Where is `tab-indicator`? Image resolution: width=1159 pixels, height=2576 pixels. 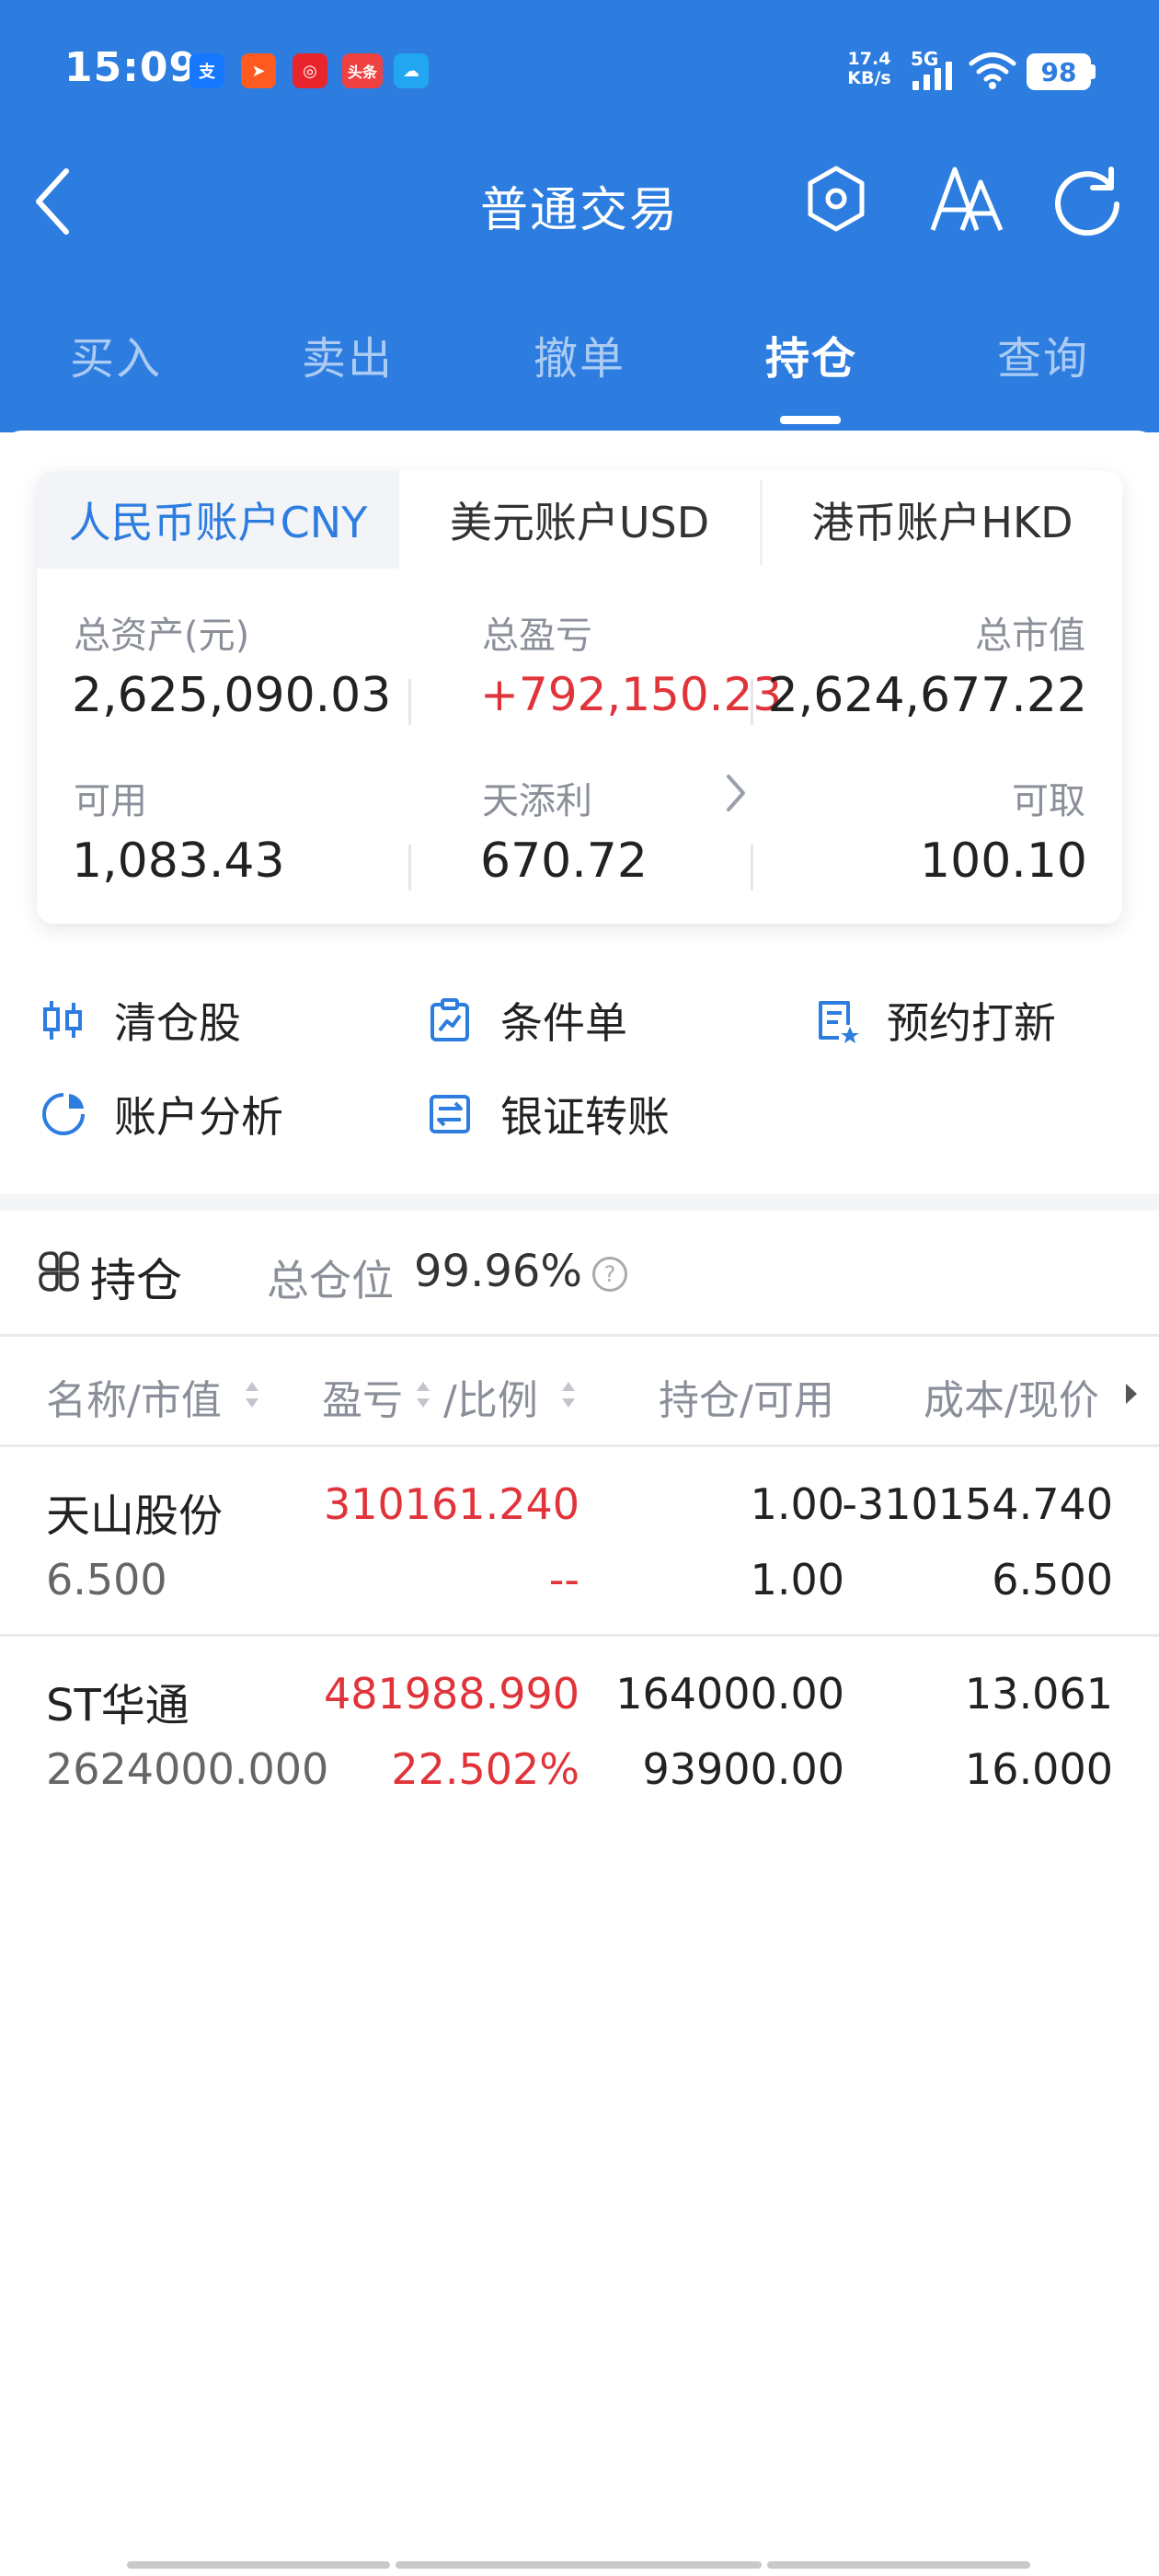 tab-indicator is located at coordinates (810, 420).